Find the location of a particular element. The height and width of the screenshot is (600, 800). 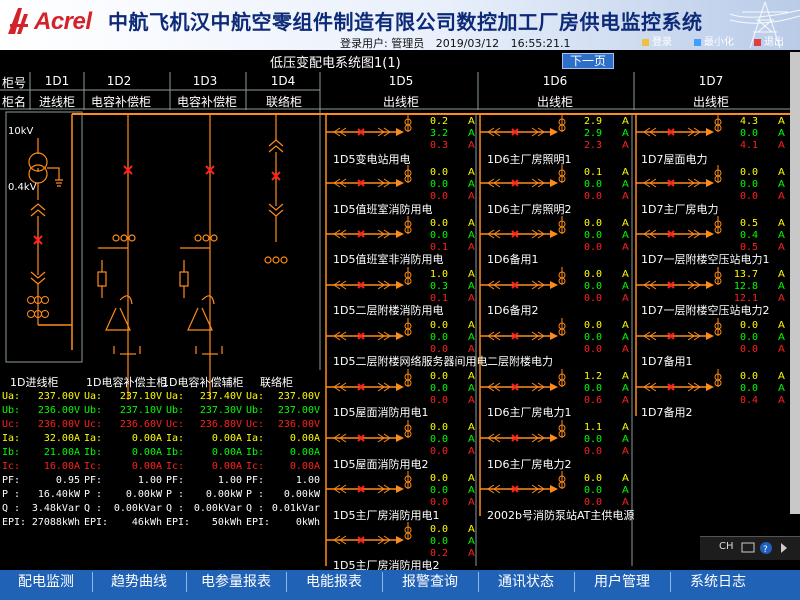

nav-item: 电能报表 is located at coordinates (334, 582).